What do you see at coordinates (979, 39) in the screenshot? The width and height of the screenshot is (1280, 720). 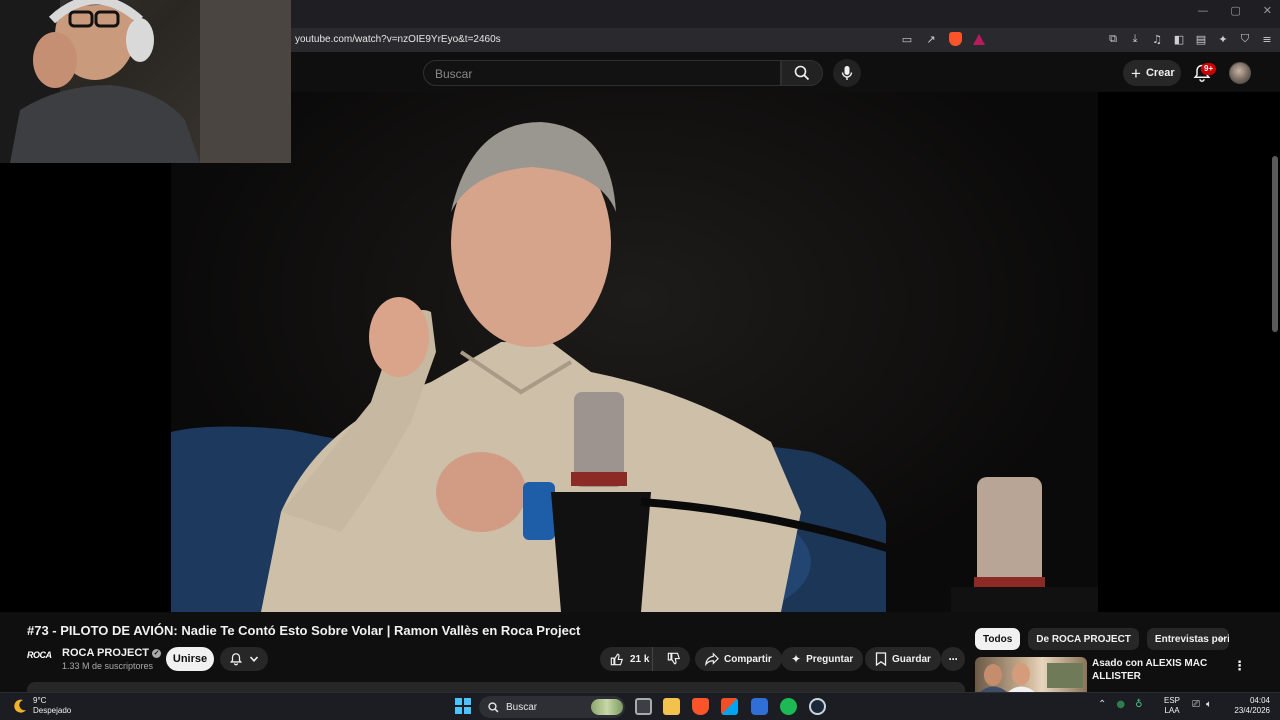 I see `brave-rewards-icon` at bounding box center [979, 39].